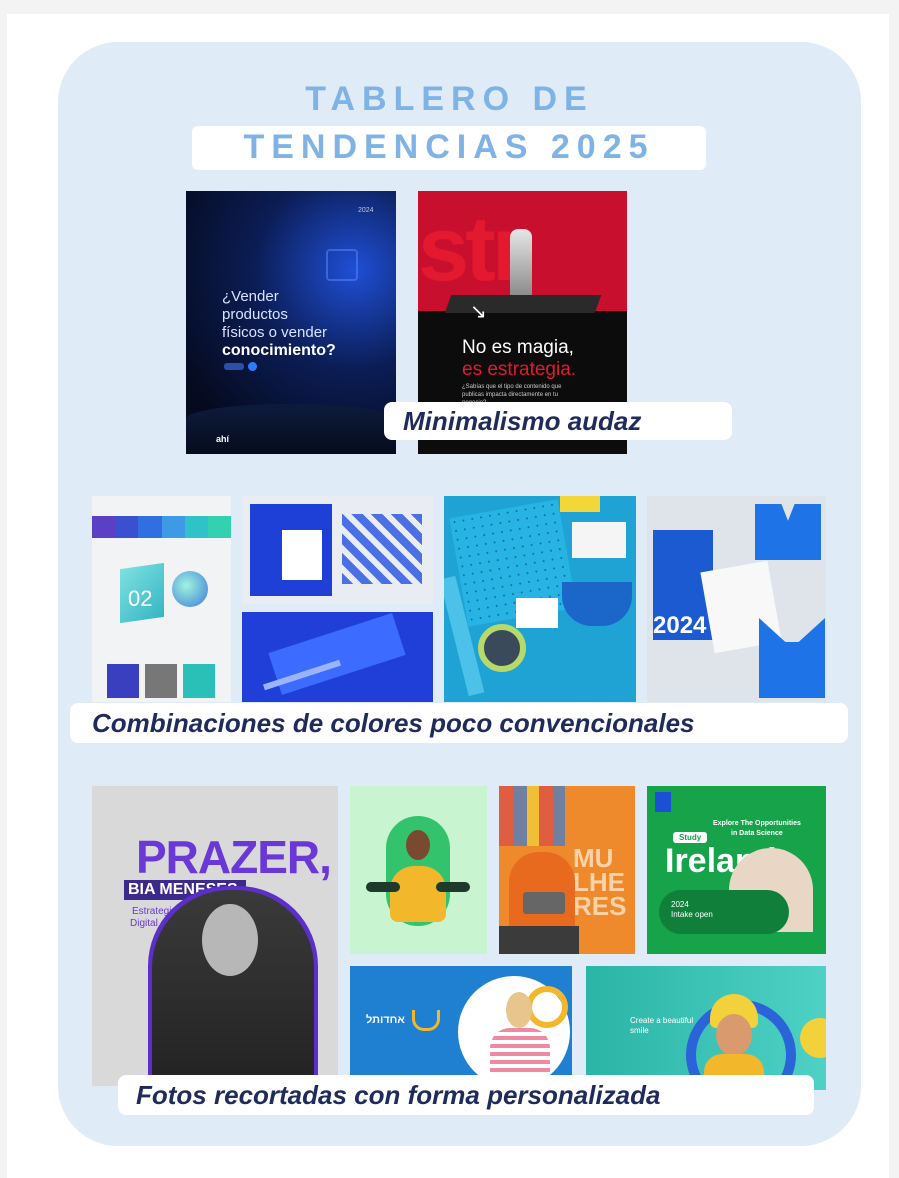 Image resolution: width=899 pixels, height=1178 pixels. Describe the element at coordinates (519, 369) in the screenshot. I see `card2-line2: es estrategia.` at that location.